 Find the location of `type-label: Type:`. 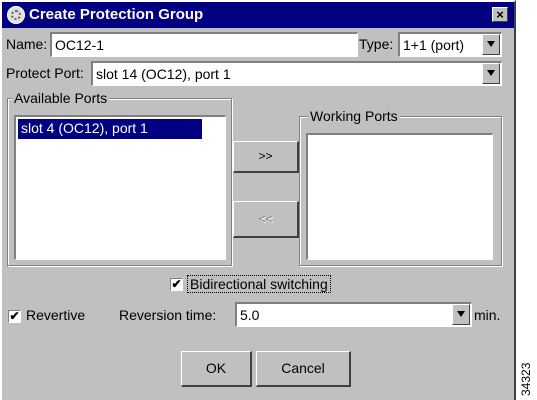

type-label: Type: is located at coordinates (376, 44).